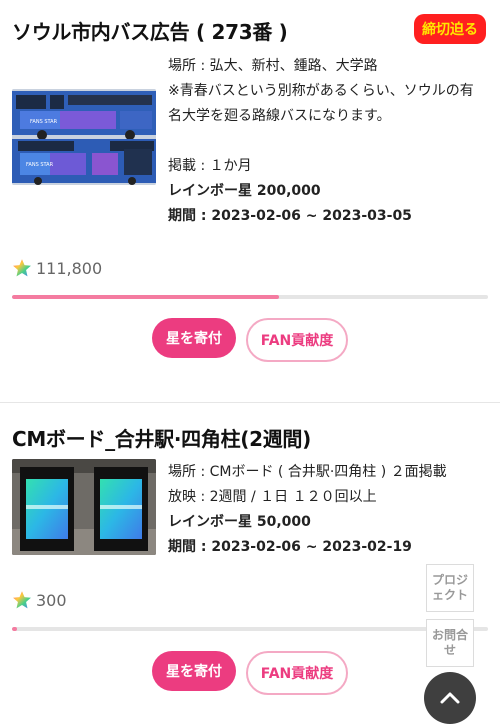  What do you see at coordinates (69, 268) in the screenshot?
I see `star-count: 111,800` at bounding box center [69, 268].